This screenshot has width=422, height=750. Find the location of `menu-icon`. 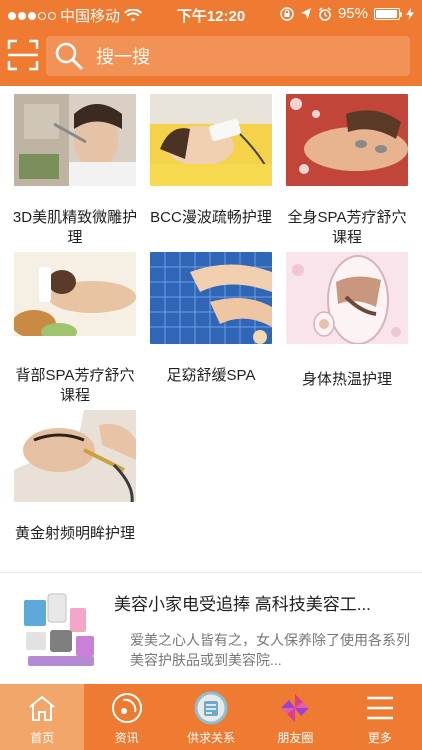

menu-icon is located at coordinates (380, 708).